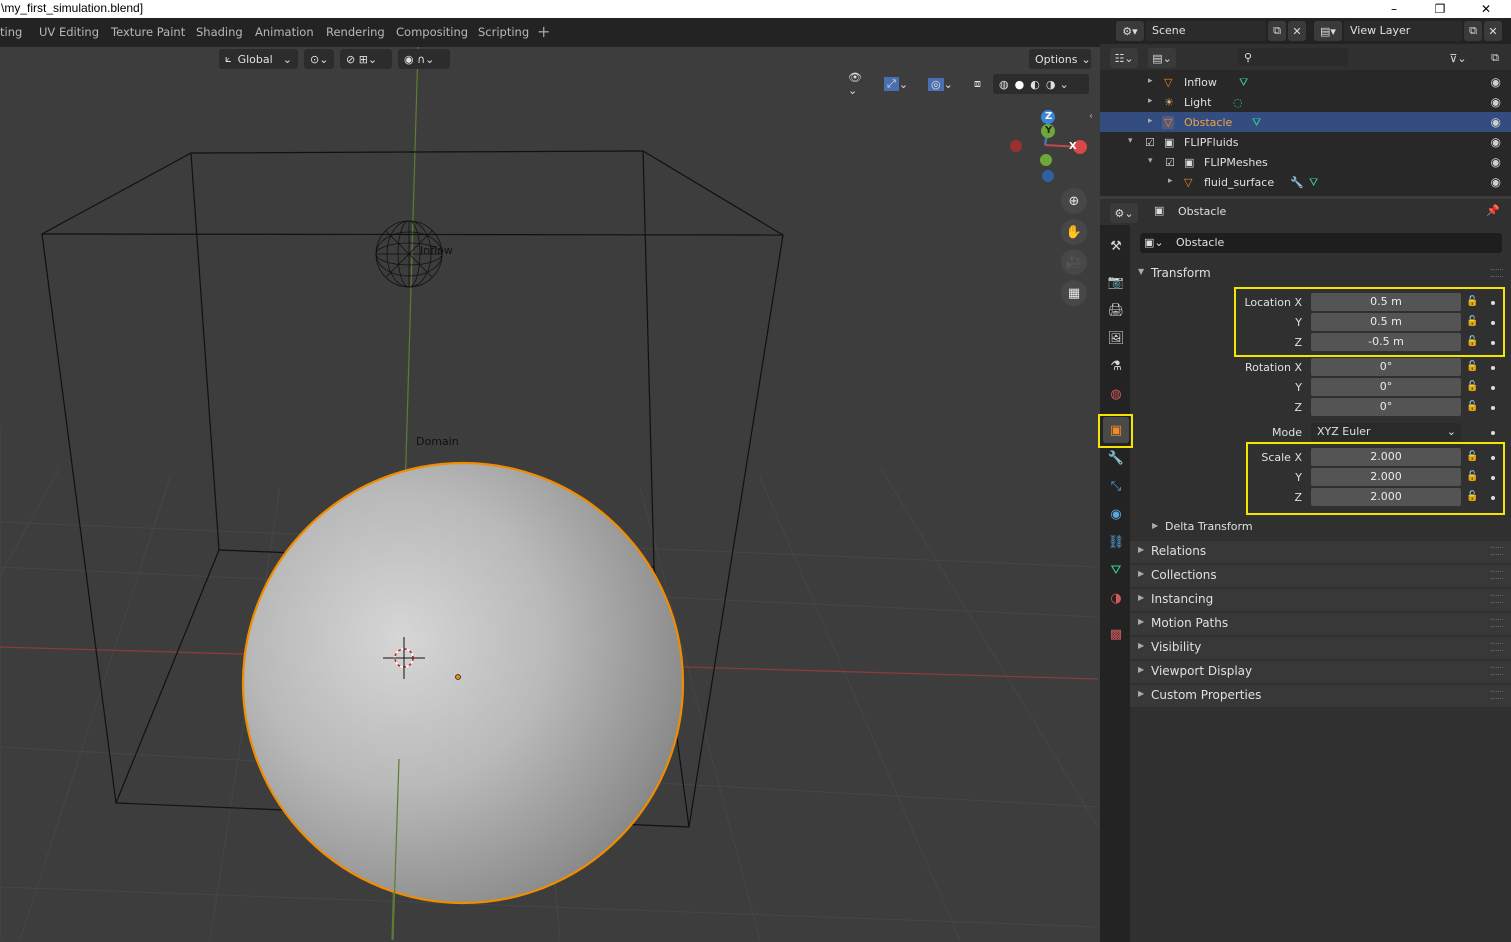  What do you see at coordinates (1063, 84) in the screenshot?
I see `chevron-down-icon: ⌄` at bounding box center [1063, 84].